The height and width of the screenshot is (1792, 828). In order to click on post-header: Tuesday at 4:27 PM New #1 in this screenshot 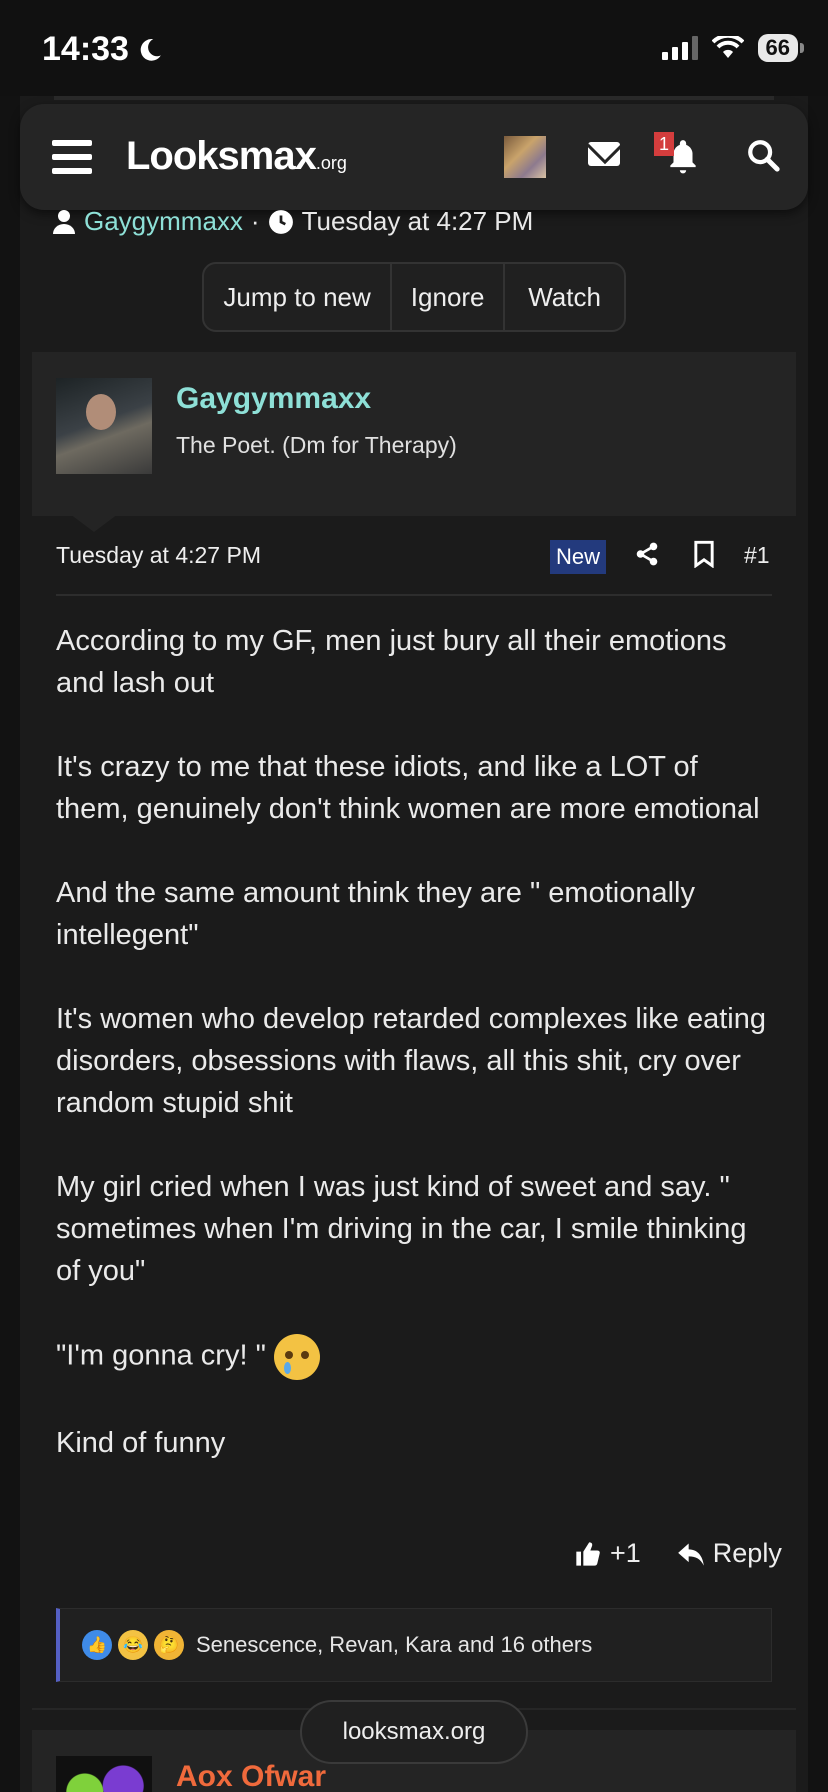, I will do `click(414, 568)`.